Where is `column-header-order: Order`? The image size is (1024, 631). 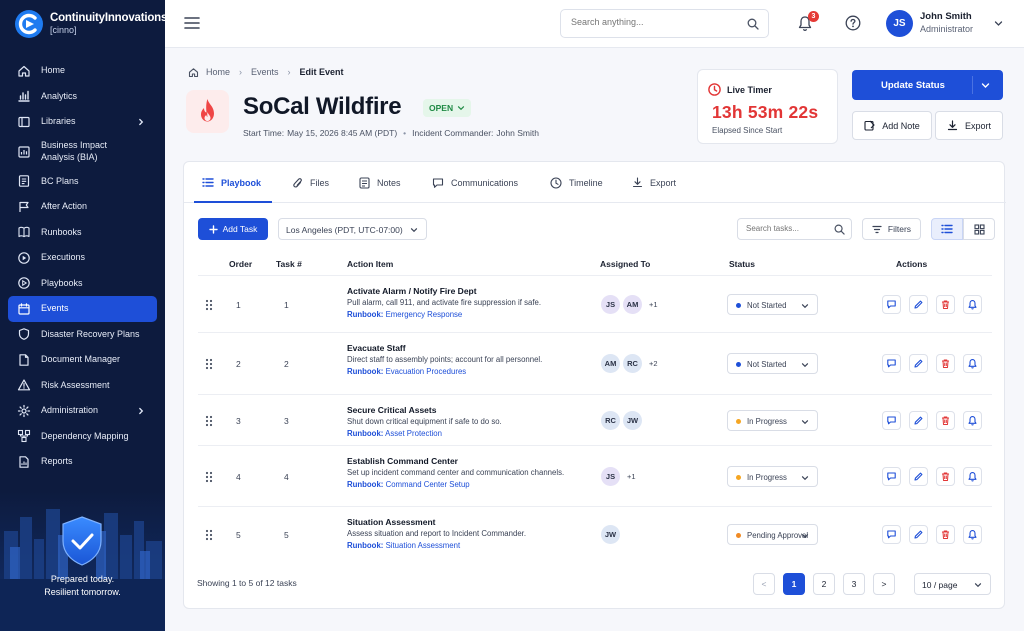
column-header-order: Order is located at coordinates (240, 264).